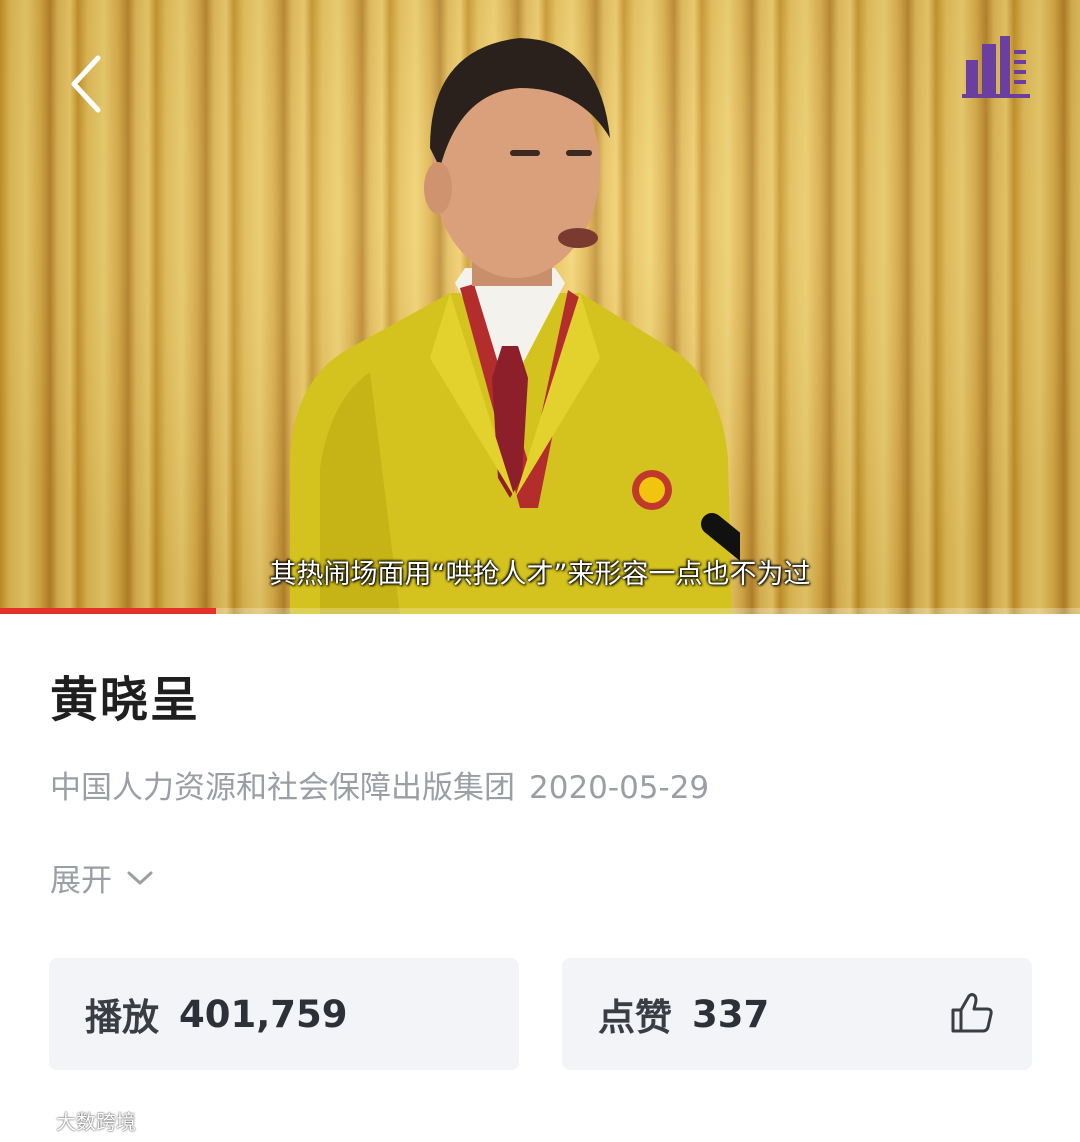 This screenshot has height=1142, width=1080. I want to click on thumbs-up-icon, so click(972, 1013).